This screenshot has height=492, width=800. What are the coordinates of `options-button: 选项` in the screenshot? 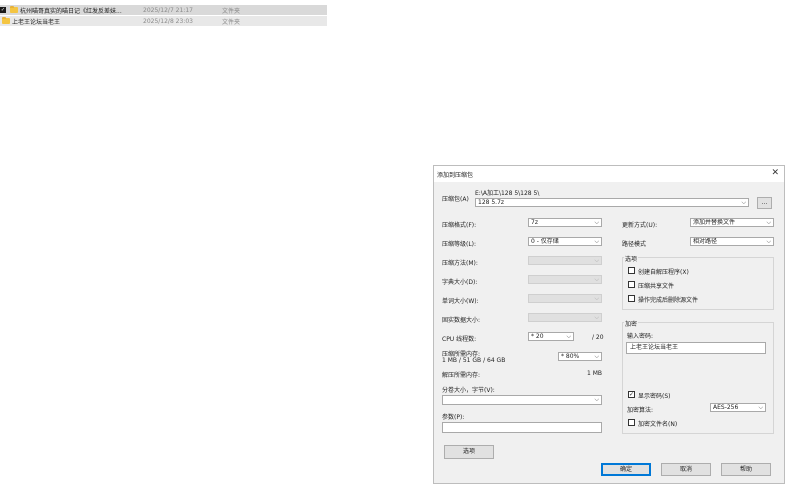 It's located at (469, 452).